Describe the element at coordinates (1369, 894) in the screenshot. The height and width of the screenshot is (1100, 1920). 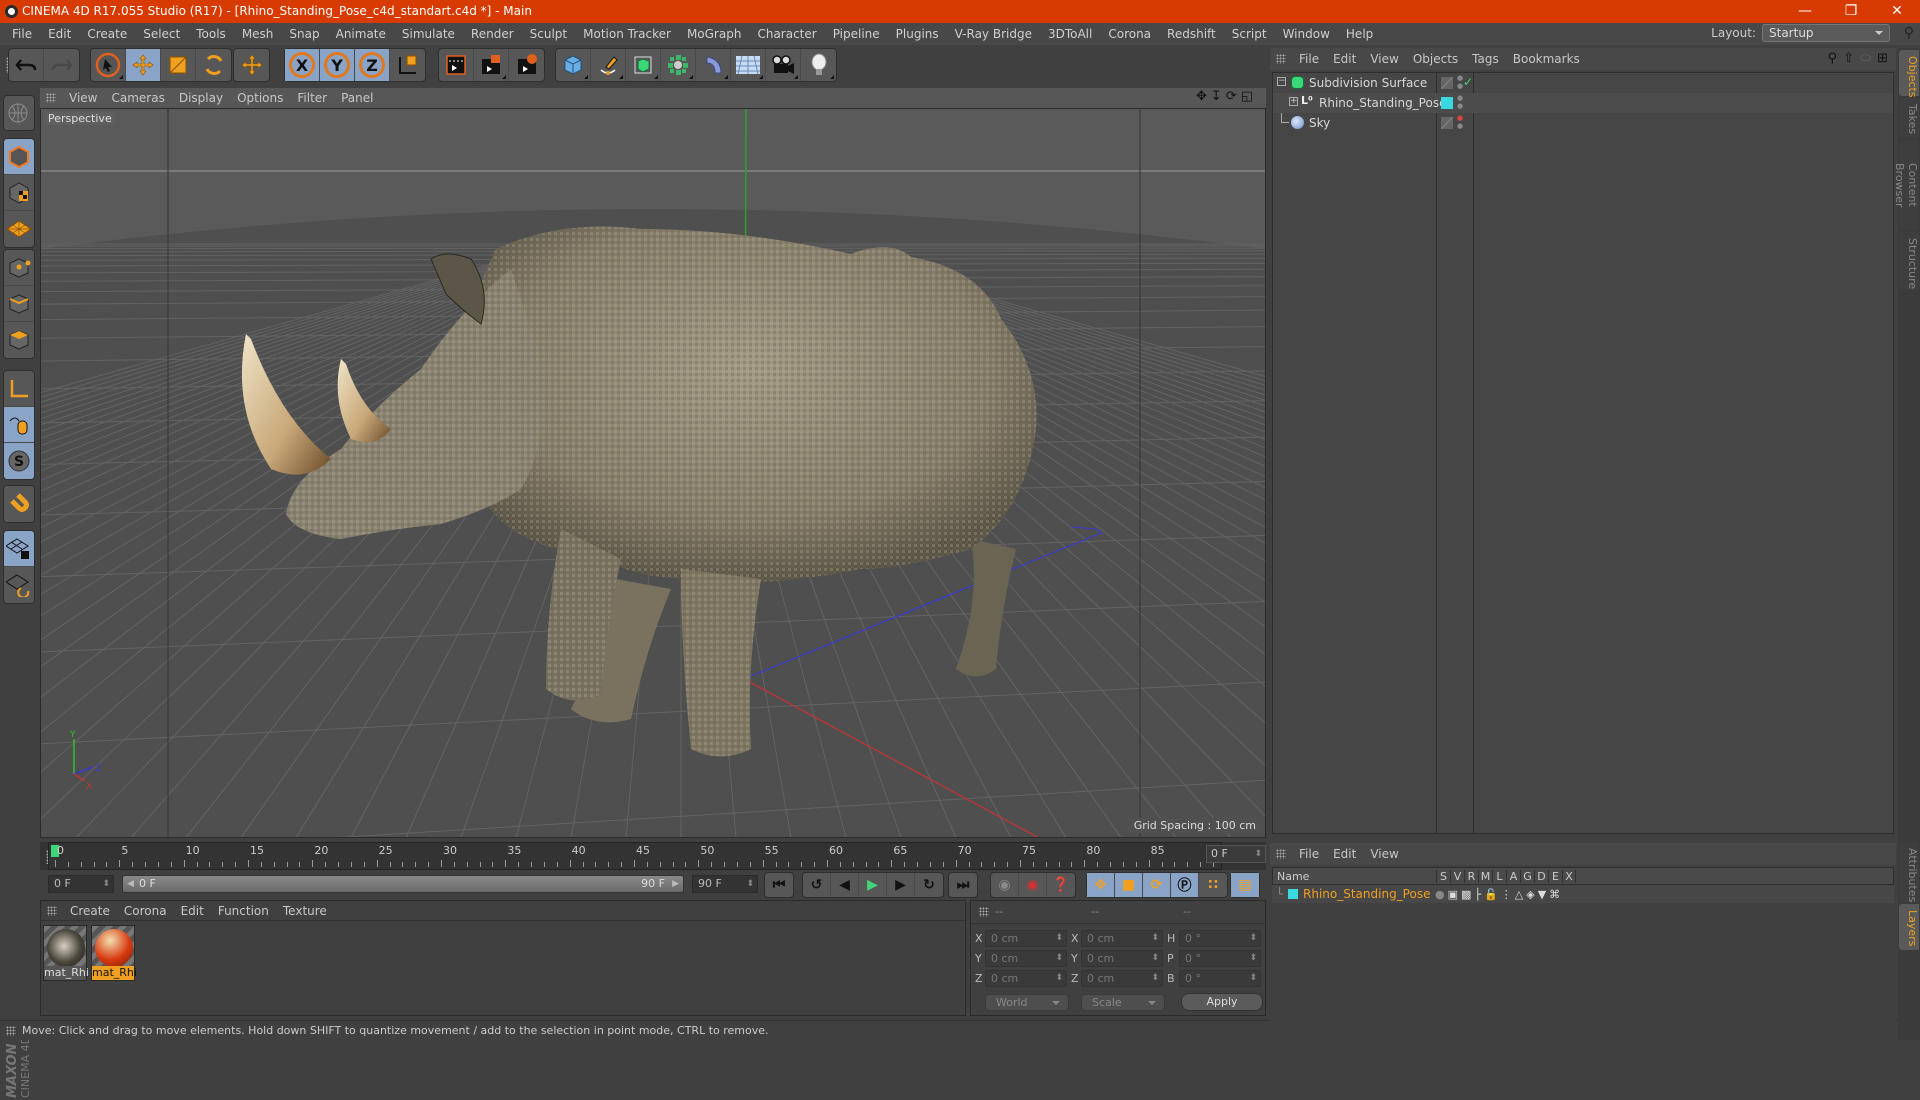
I see `layer-name: Rhino_Standing_Pose` at that location.